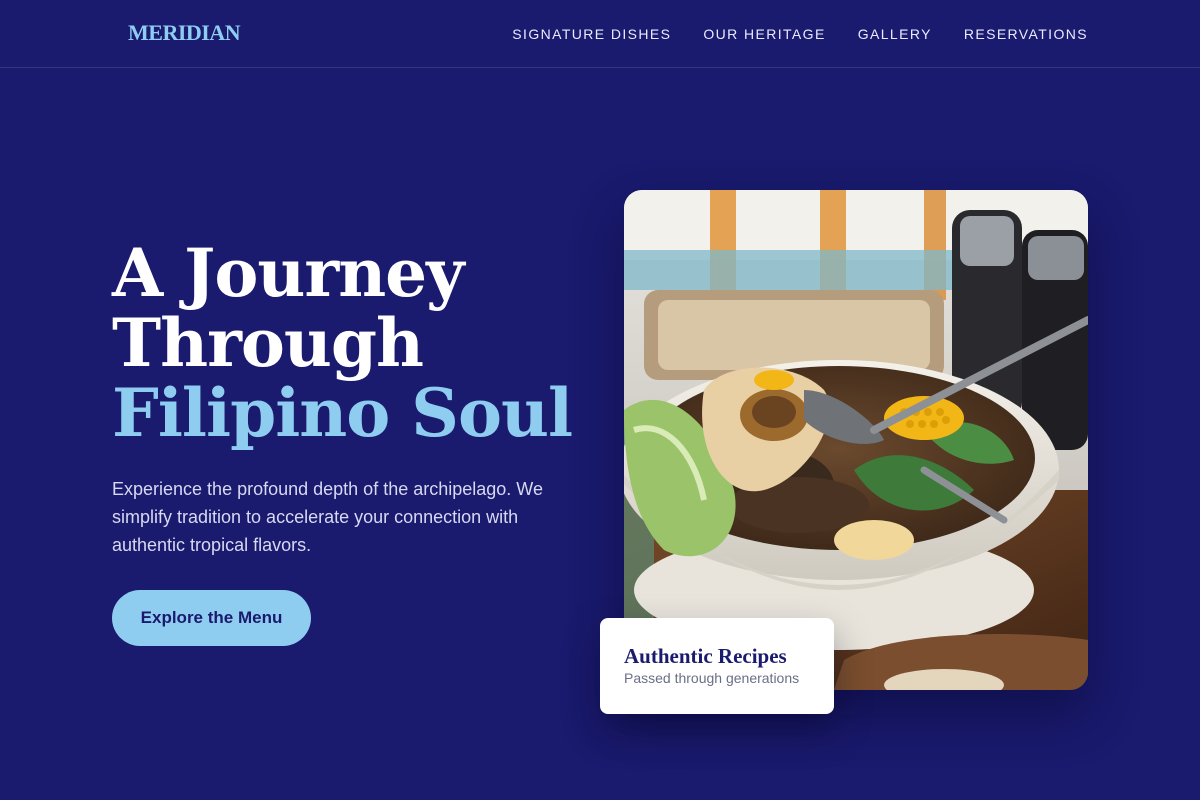 Image resolution: width=1200 pixels, height=800 pixels. Describe the element at coordinates (895, 34) in the screenshot. I see `nav-gallery: GALLERY` at that location.